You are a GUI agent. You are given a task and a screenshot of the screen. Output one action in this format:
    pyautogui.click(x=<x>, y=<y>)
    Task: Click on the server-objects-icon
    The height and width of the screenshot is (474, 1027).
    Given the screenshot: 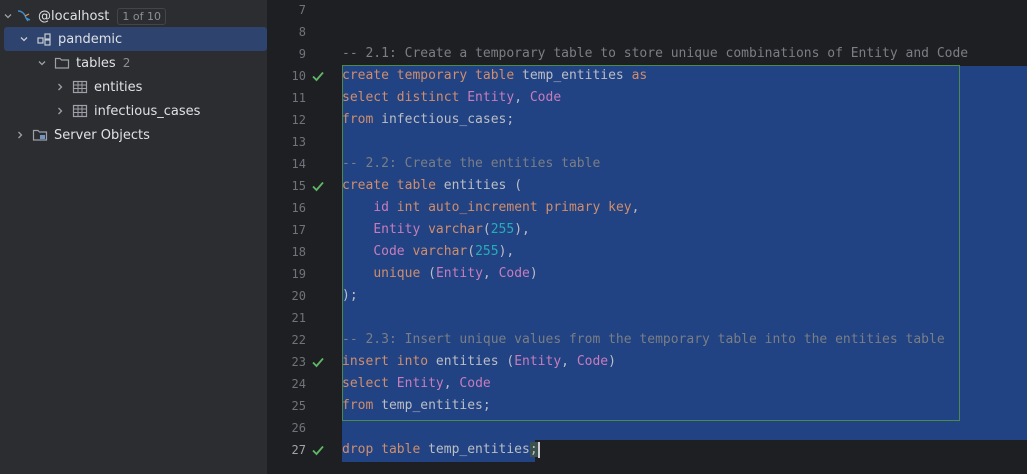 What is the action you would take?
    pyautogui.click(x=40, y=135)
    